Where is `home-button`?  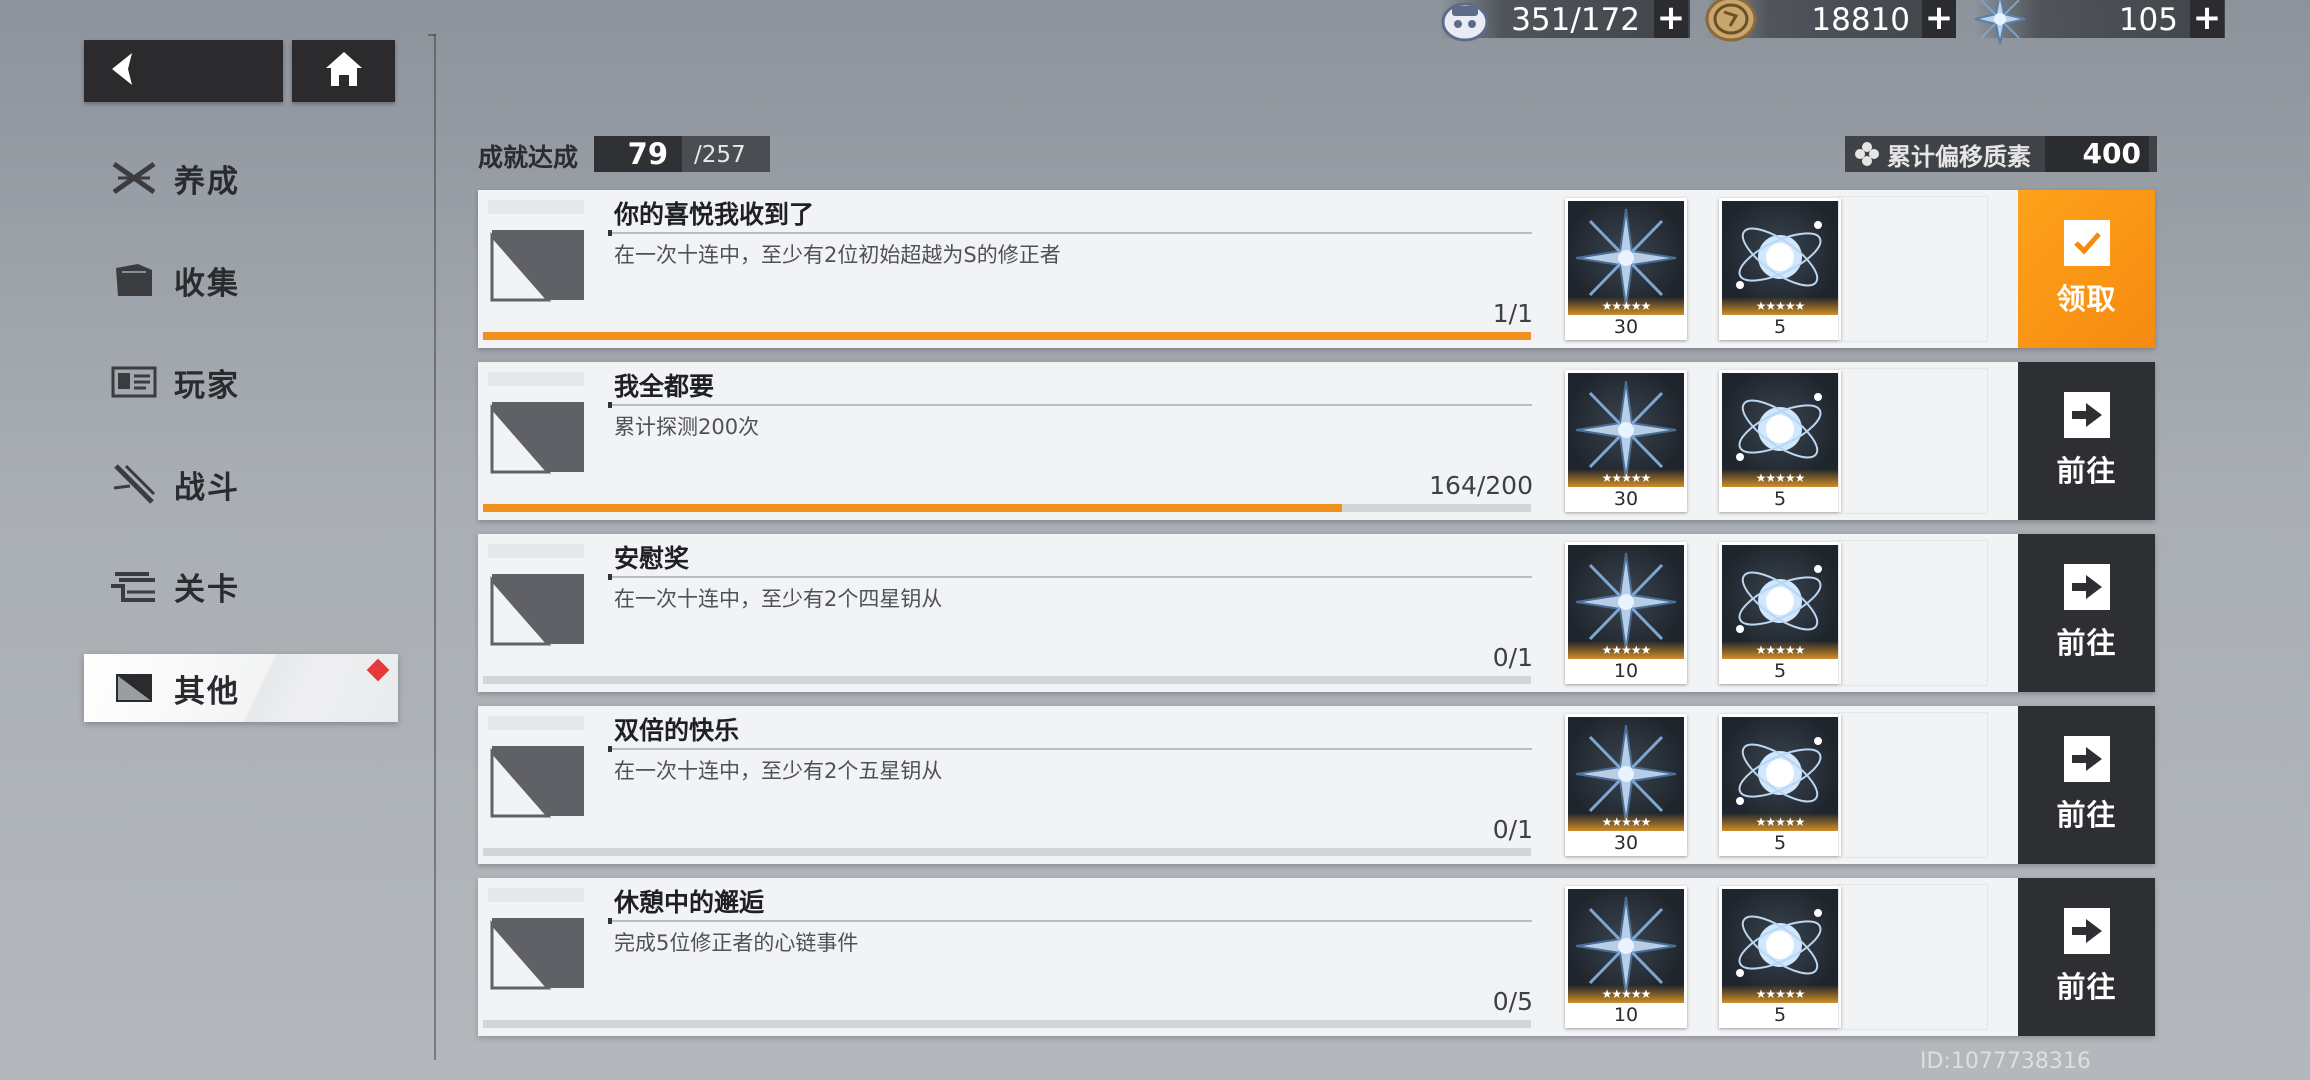
home-button is located at coordinates (343, 71).